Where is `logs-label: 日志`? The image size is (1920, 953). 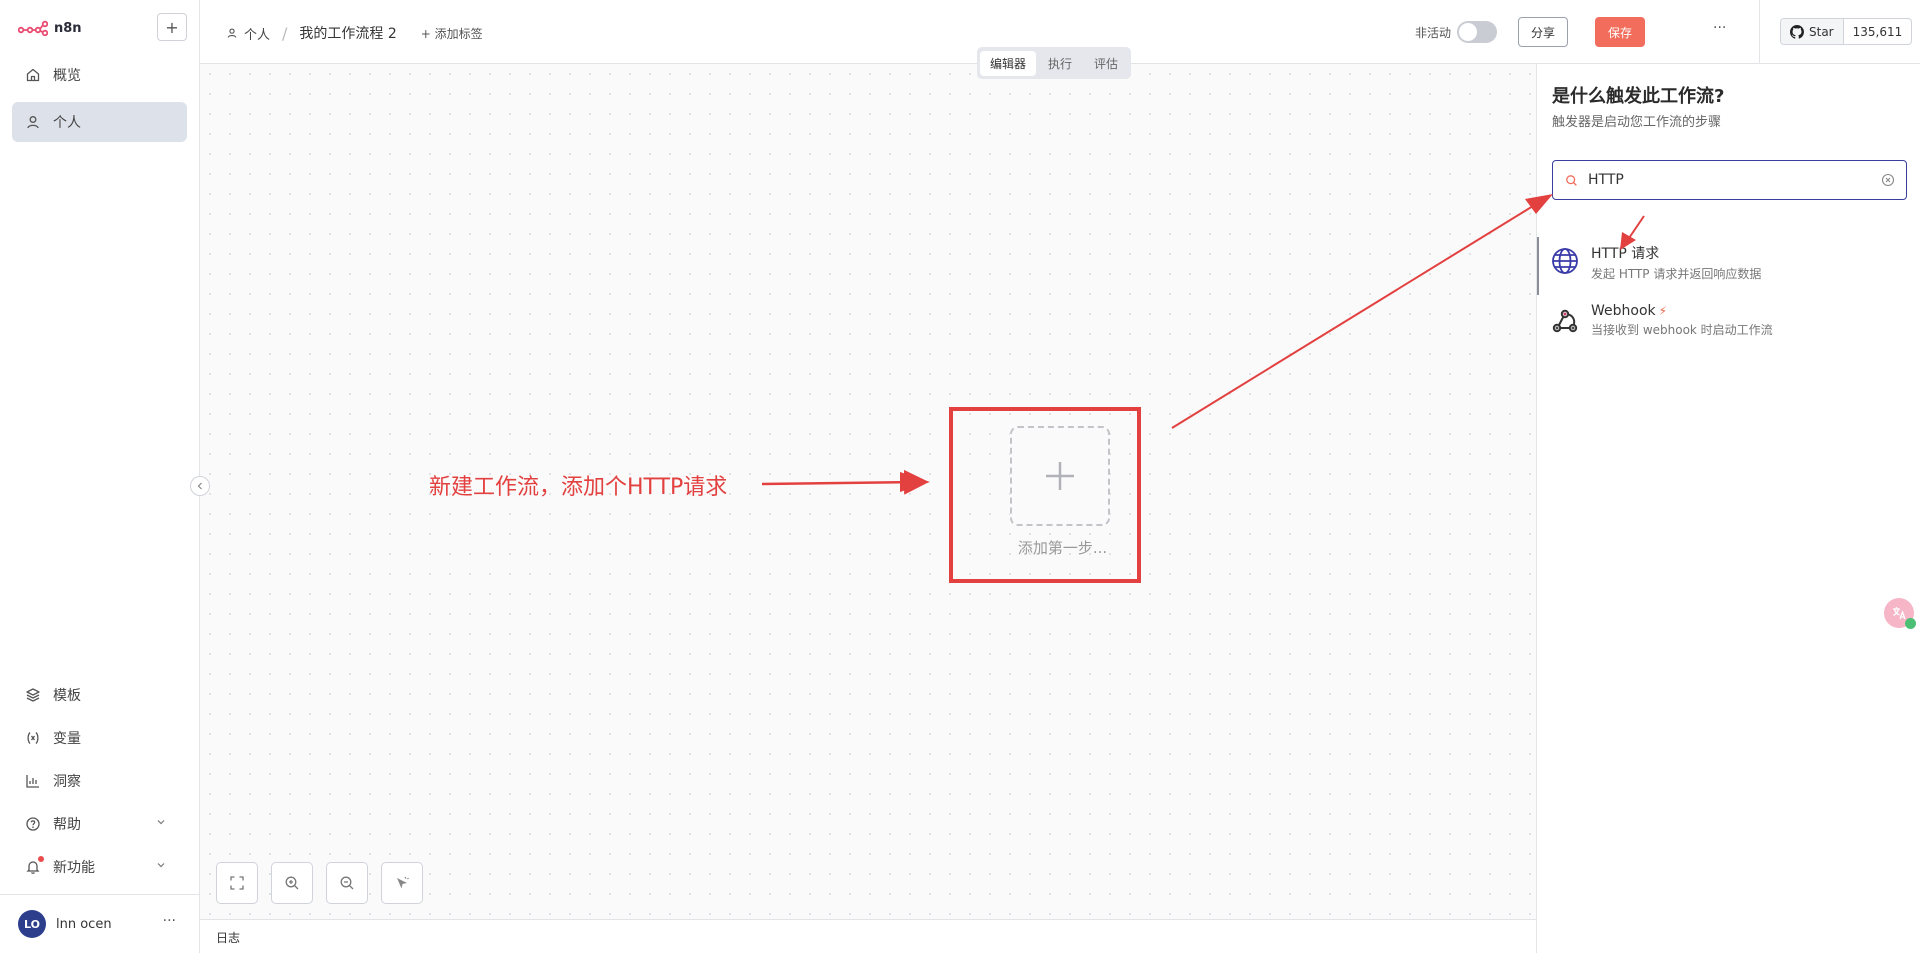 logs-label: 日志 is located at coordinates (228, 938).